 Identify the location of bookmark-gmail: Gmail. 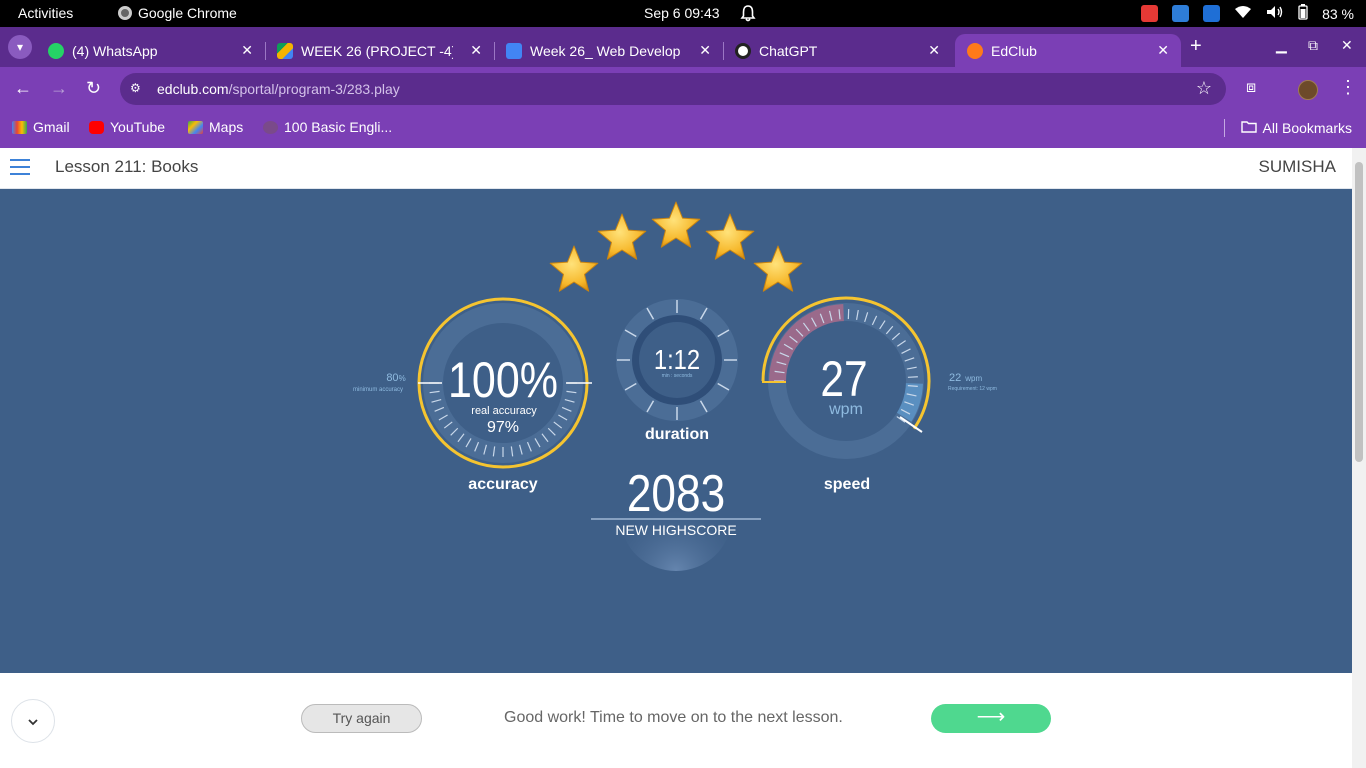
(41, 127).